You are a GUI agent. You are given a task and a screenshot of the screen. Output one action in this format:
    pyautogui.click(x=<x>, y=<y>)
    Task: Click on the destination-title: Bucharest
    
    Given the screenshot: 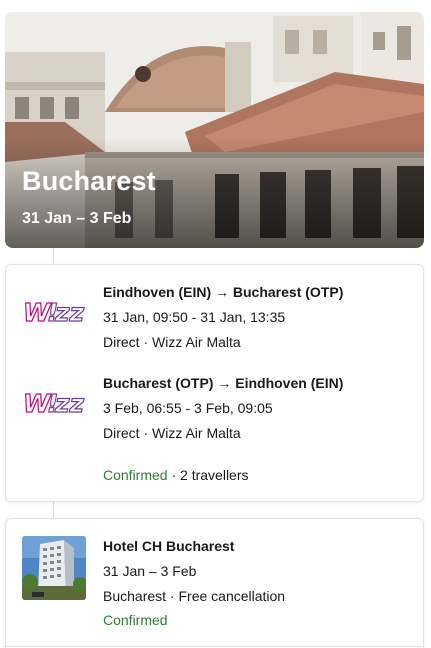 What is the action you would take?
    pyautogui.click(x=89, y=181)
    